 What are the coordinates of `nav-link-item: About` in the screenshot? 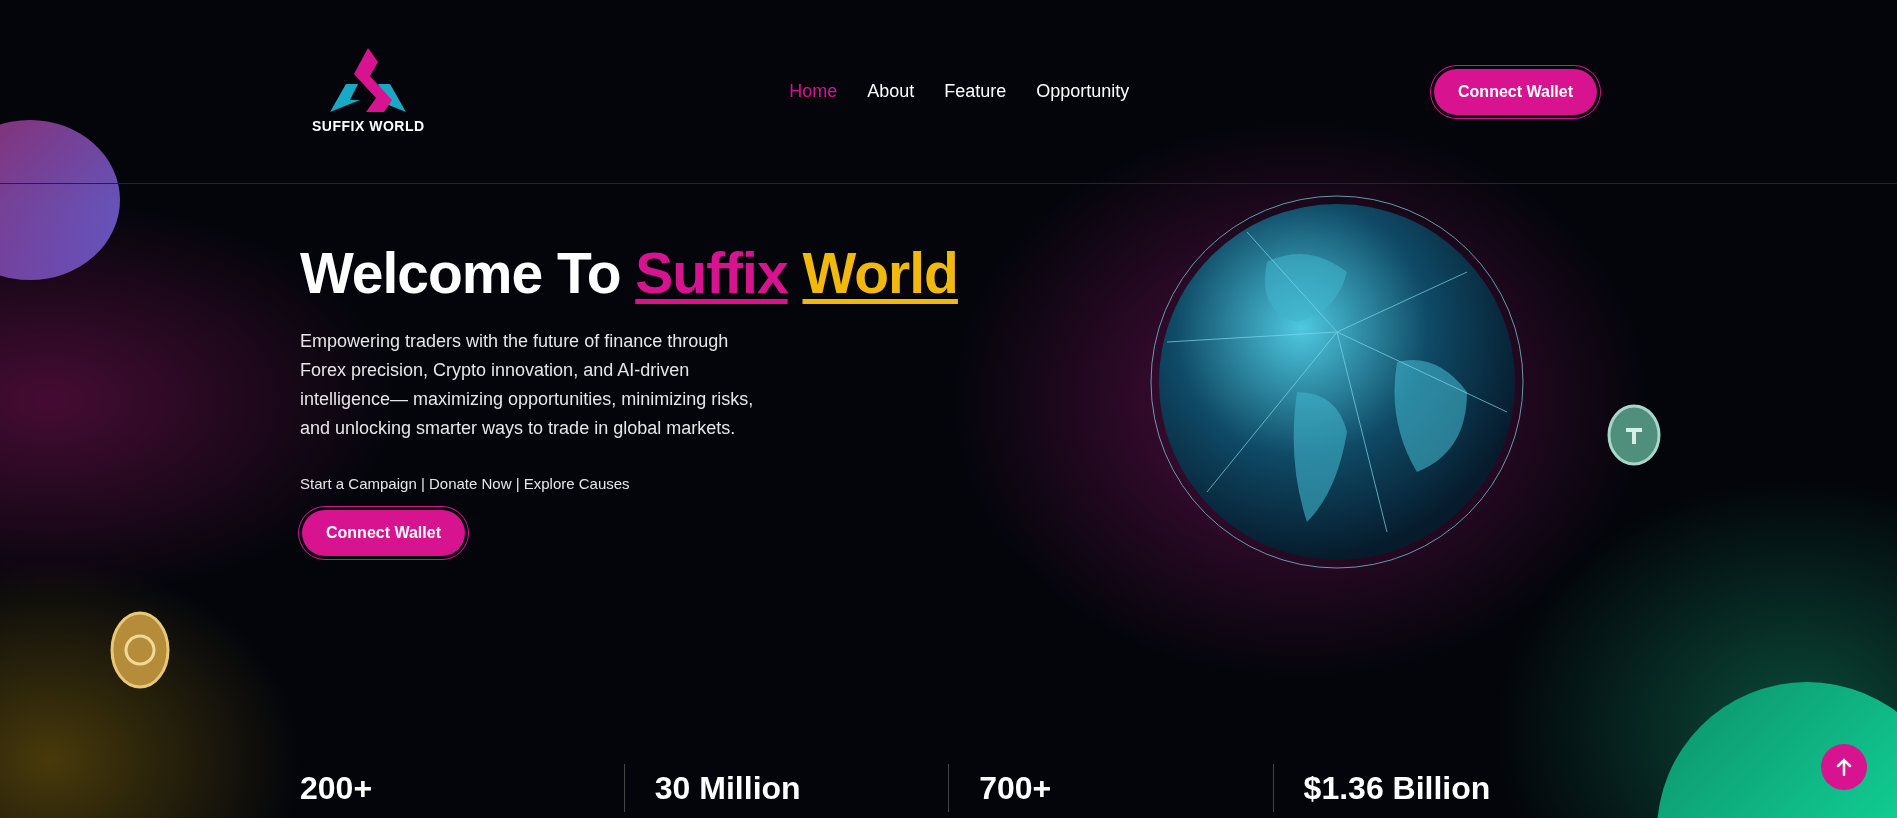 It's located at (891, 91).